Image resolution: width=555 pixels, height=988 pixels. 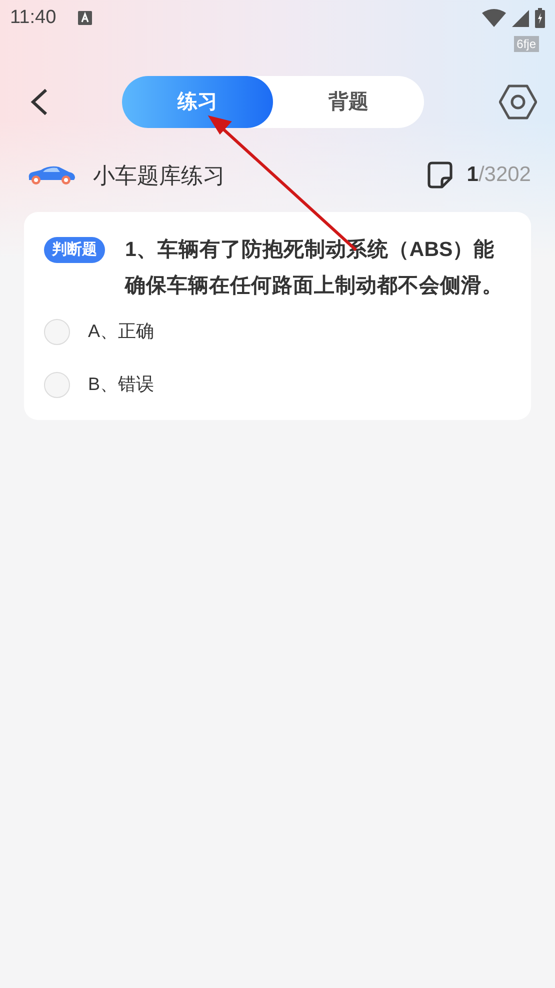 I want to click on signal-icon, so click(x=520, y=18).